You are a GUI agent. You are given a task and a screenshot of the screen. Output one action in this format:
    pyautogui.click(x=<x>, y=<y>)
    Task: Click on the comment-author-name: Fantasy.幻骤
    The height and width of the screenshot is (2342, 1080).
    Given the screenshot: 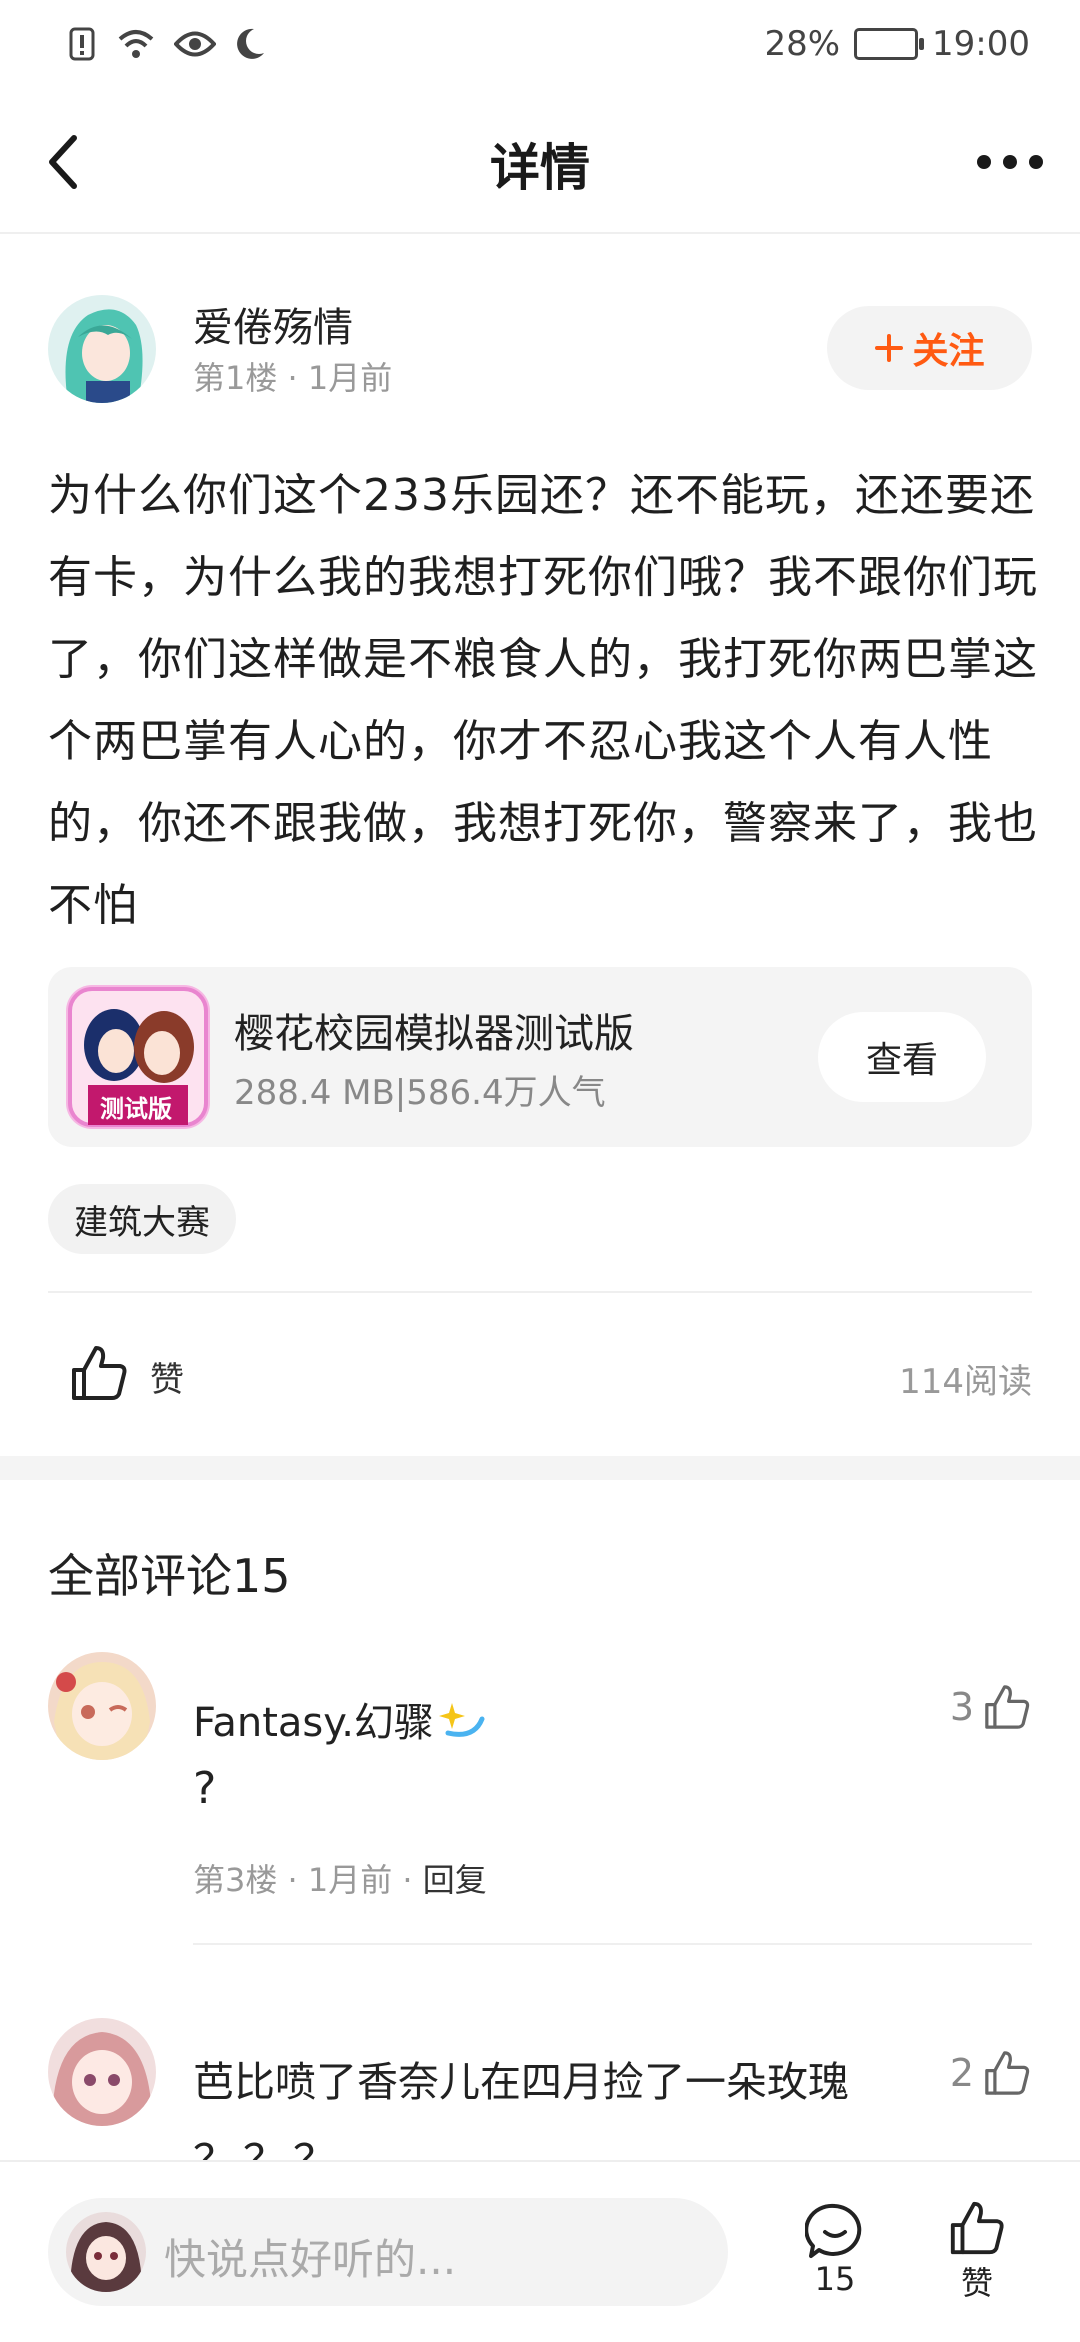 What is the action you would take?
    pyautogui.click(x=313, y=1723)
    